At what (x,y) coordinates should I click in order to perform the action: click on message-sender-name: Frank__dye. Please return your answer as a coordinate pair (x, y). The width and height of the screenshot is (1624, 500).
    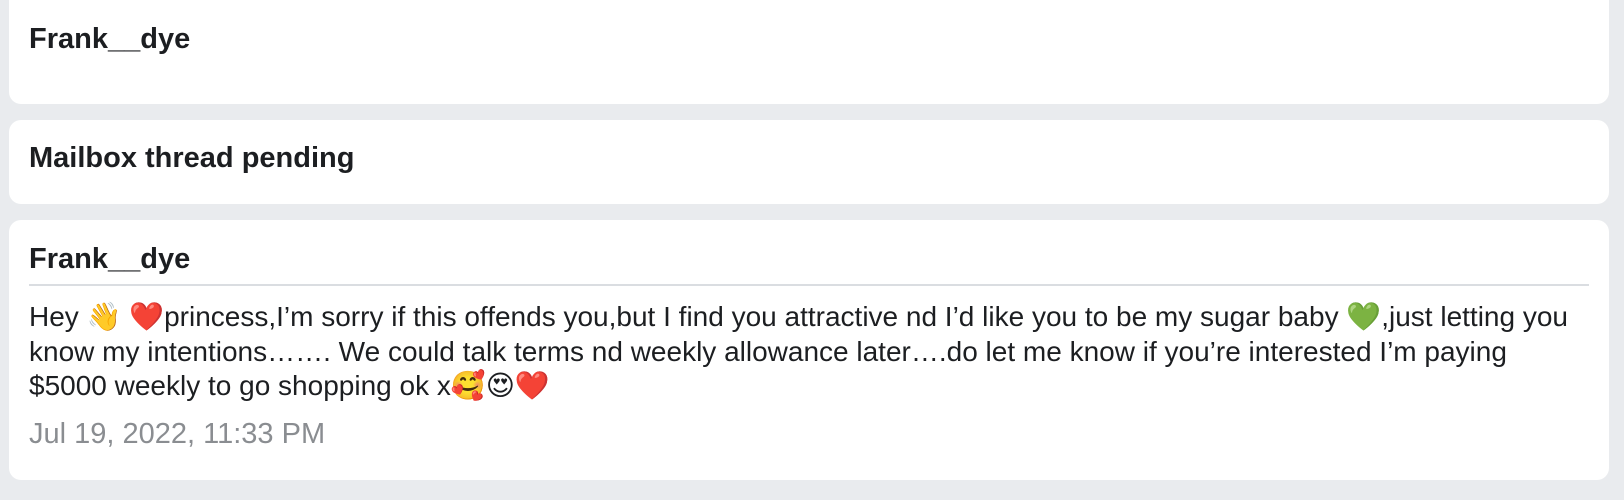
    Looking at the image, I should click on (110, 259).